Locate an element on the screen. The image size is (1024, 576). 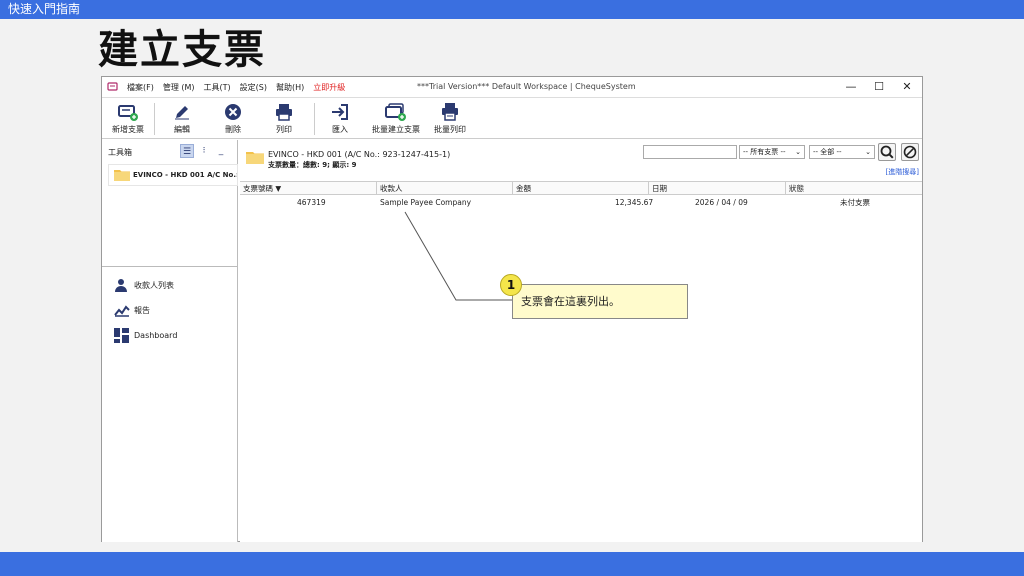
payee-cell: Sample Payee Company is located at coordinates (426, 202).